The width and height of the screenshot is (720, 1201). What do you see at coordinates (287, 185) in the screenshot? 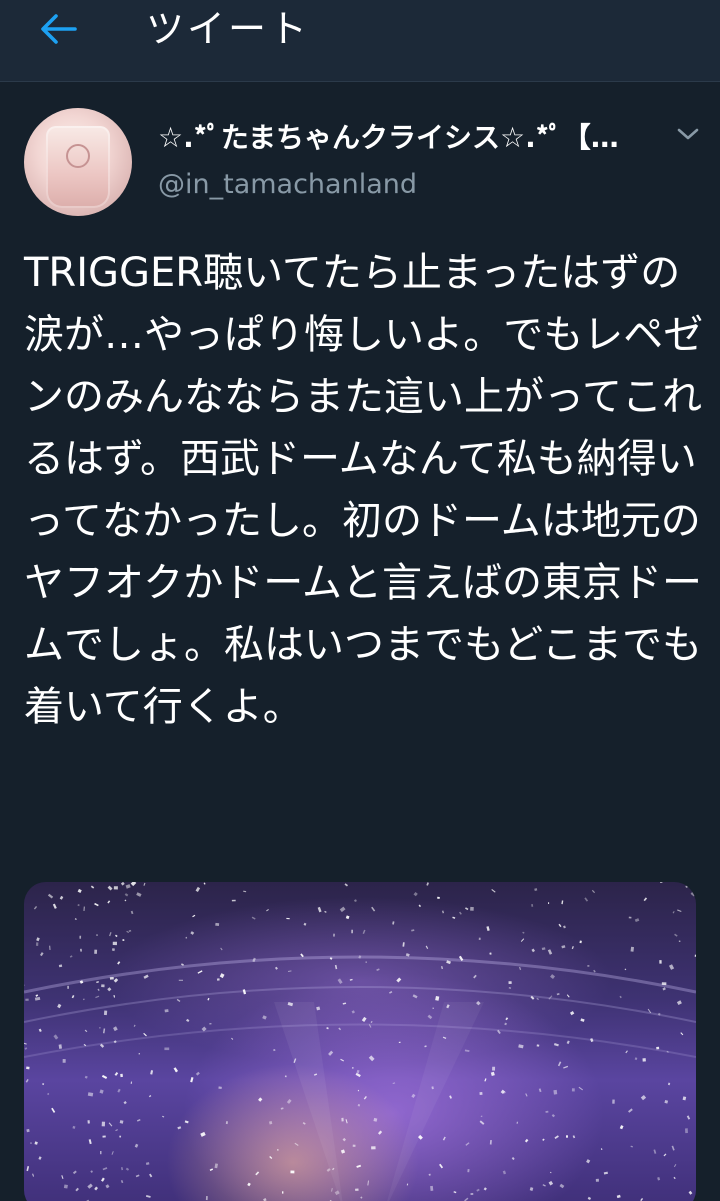
I see `user-handle: @in_tamachanland` at bounding box center [287, 185].